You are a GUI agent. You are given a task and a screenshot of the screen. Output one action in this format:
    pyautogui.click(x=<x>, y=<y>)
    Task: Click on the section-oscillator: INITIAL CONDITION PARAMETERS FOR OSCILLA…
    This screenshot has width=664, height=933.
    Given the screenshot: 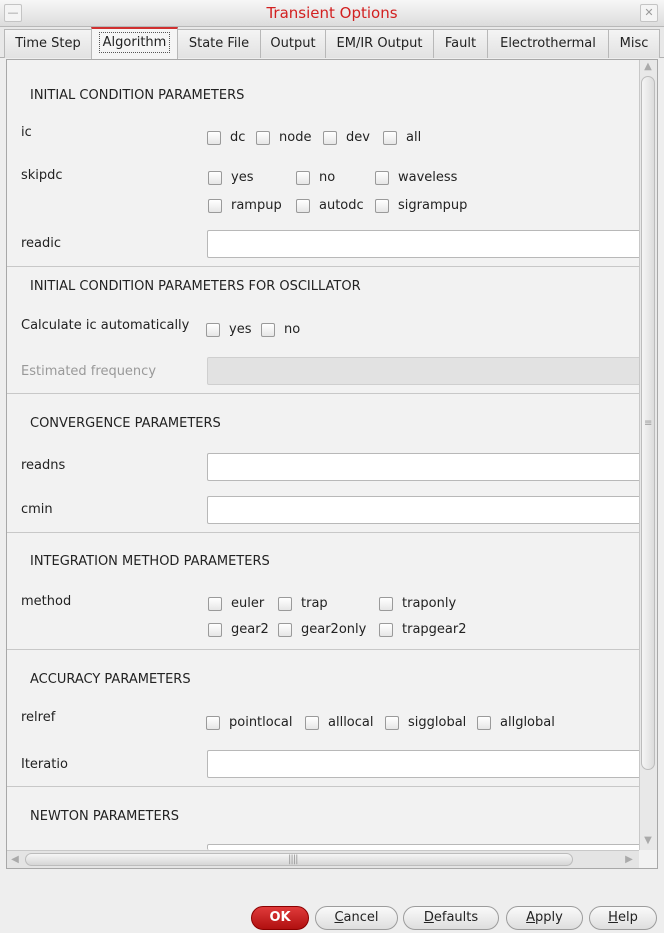 What is the action you would take?
    pyautogui.click(x=195, y=286)
    